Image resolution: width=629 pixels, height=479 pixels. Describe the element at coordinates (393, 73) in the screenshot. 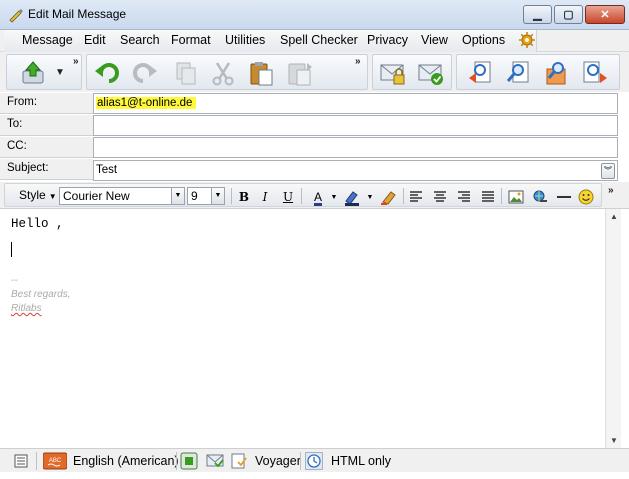

I see `encrypt-icon` at that location.